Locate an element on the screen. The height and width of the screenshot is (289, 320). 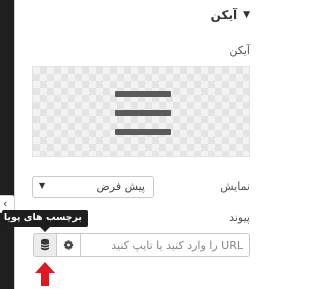
tooltip-arrow is located at coordinates (45, 229).